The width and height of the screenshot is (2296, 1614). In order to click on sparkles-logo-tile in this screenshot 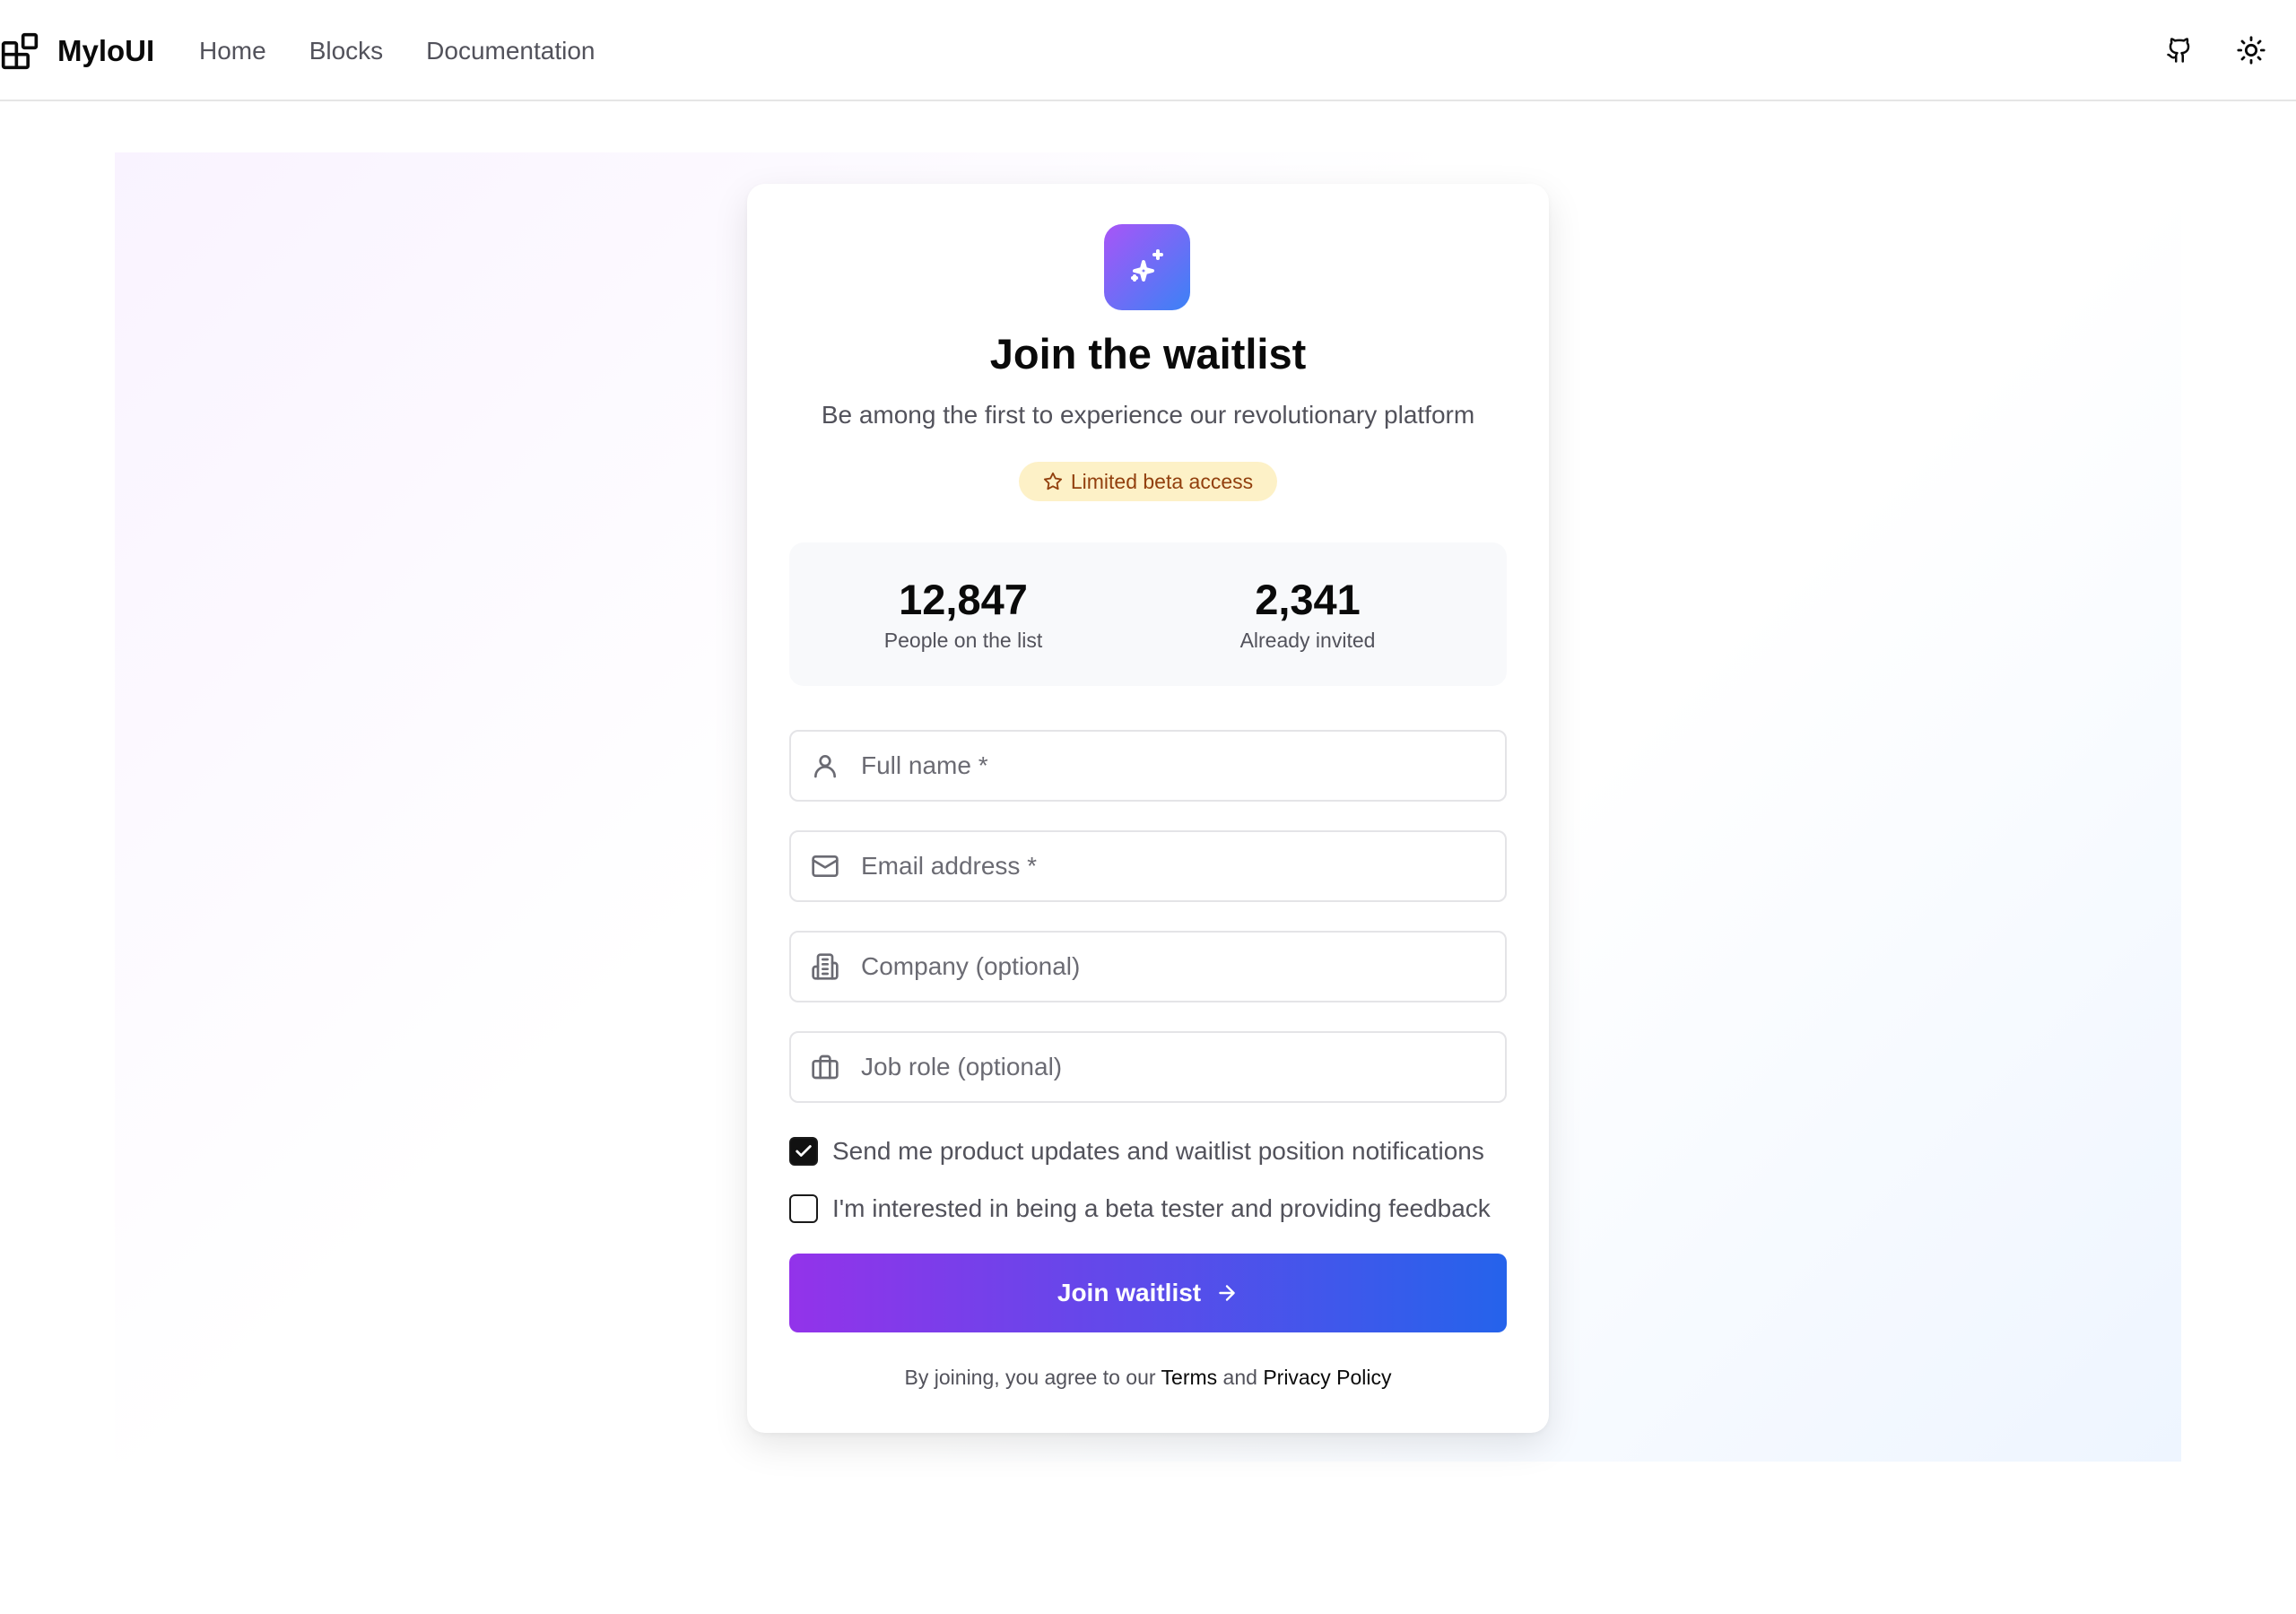, I will do `click(1147, 267)`.